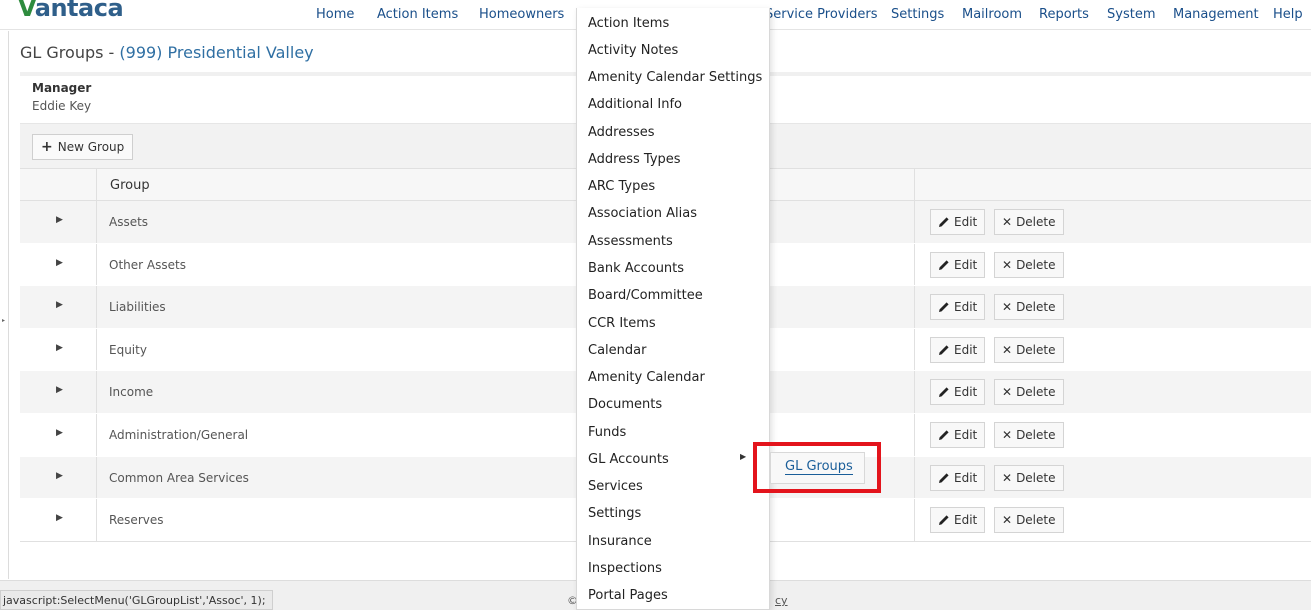 The height and width of the screenshot is (610, 1311). I want to click on group-name: Common Area Services, so click(179, 477).